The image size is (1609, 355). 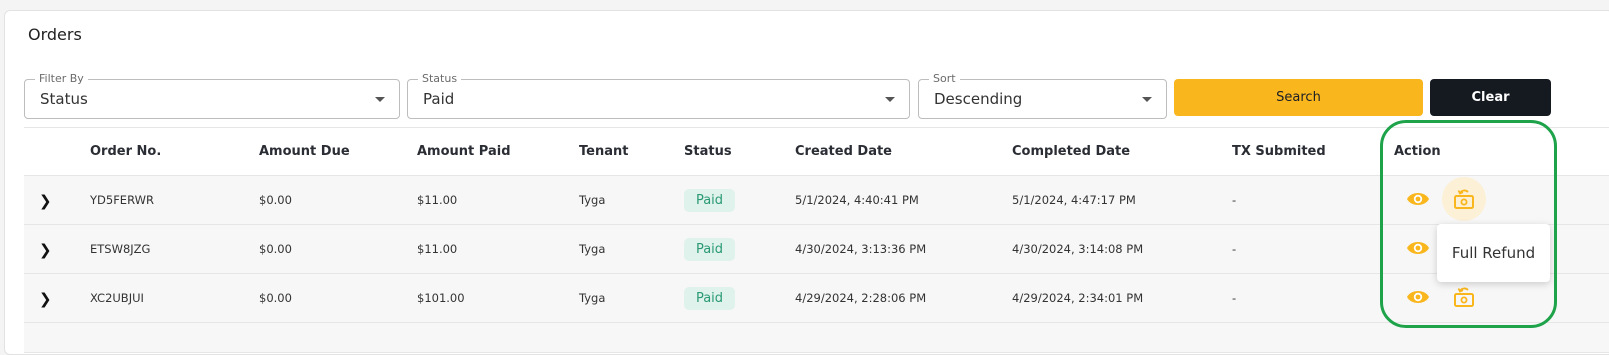 I want to click on header-amount-paid: Amount Paid, so click(x=464, y=151).